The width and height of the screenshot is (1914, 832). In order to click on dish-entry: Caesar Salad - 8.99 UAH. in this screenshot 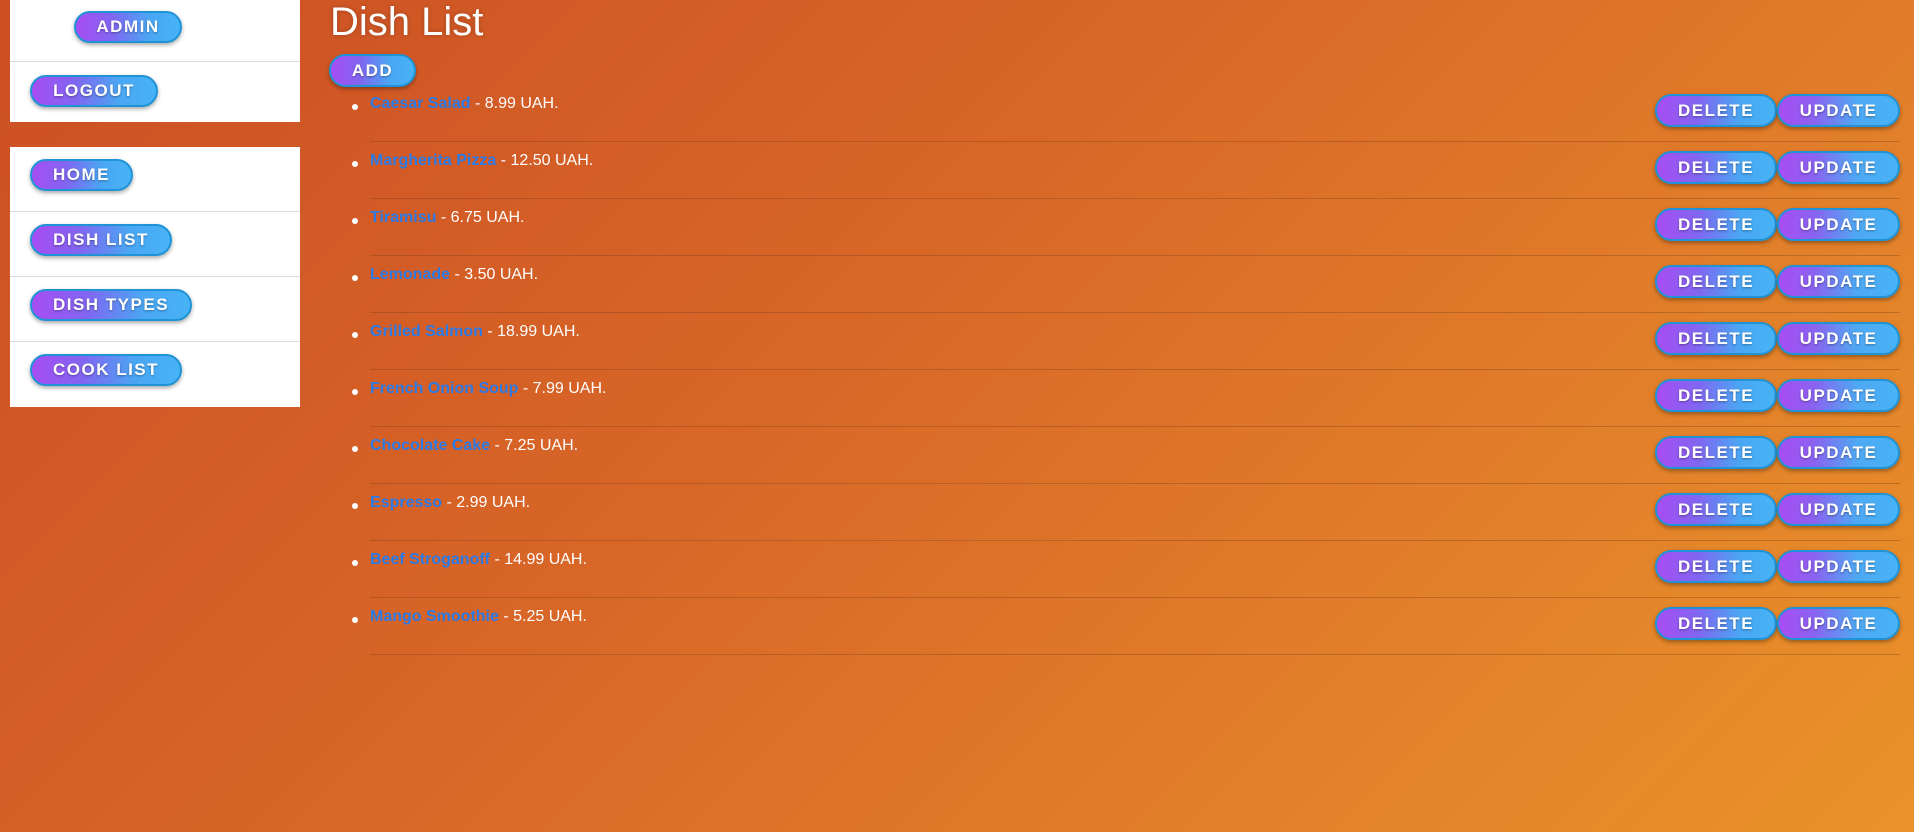, I will do `click(464, 104)`.